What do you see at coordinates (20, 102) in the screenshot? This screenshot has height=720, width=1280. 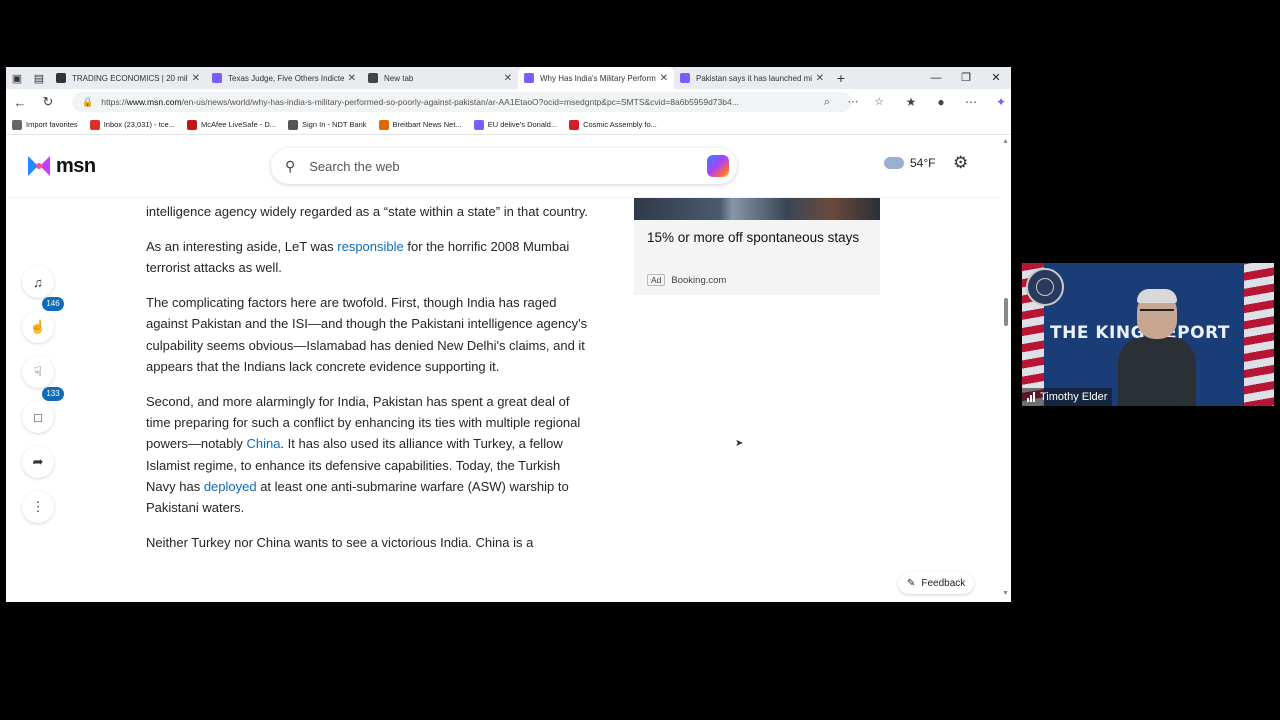 I see `back-icon: ←` at bounding box center [20, 102].